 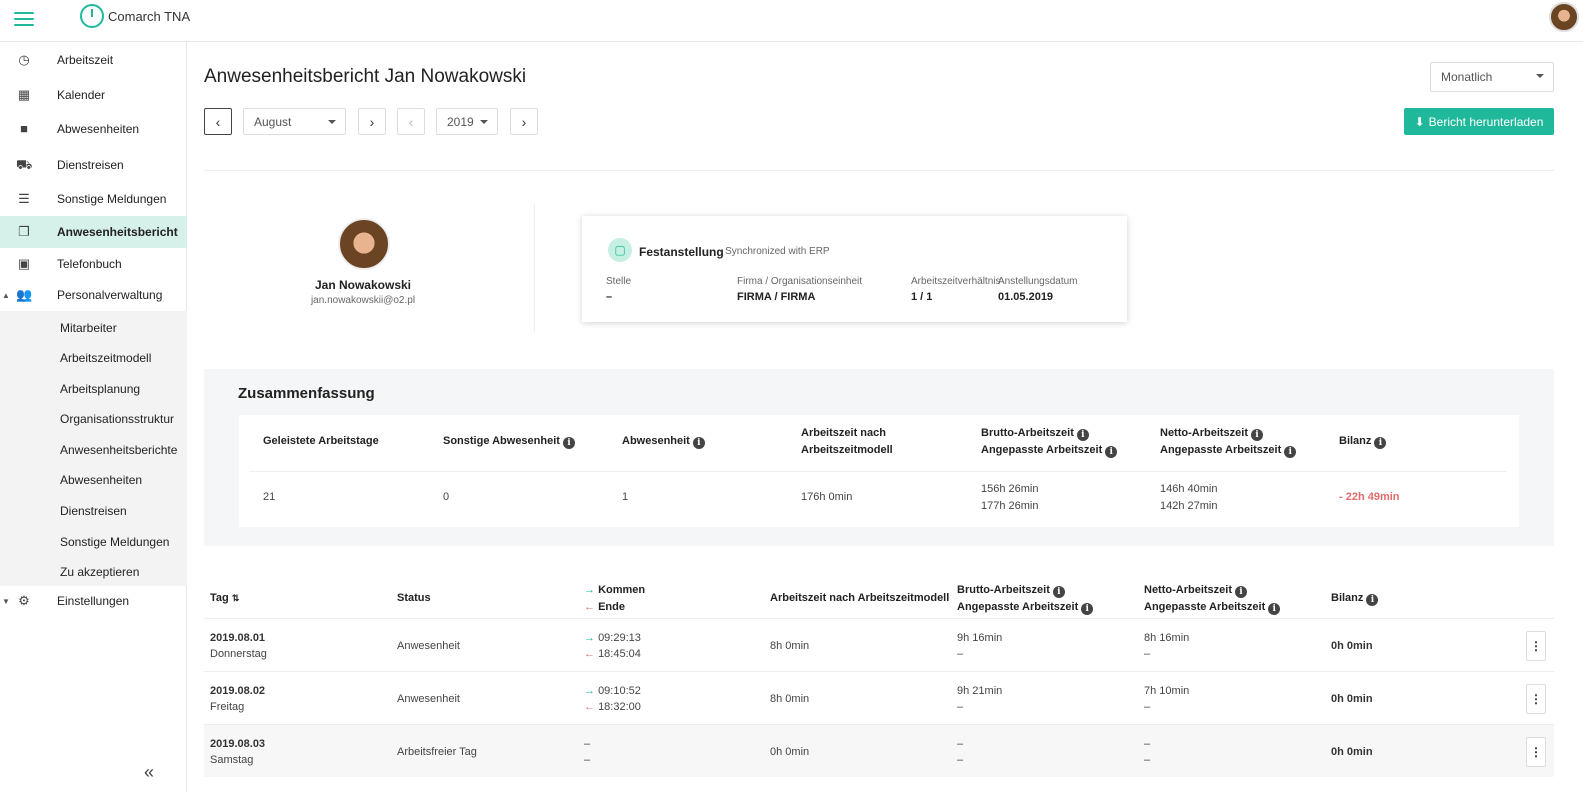 What do you see at coordinates (619, 281) in the screenshot?
I see `field-label: Stelle` at bounding box center [619, 281].